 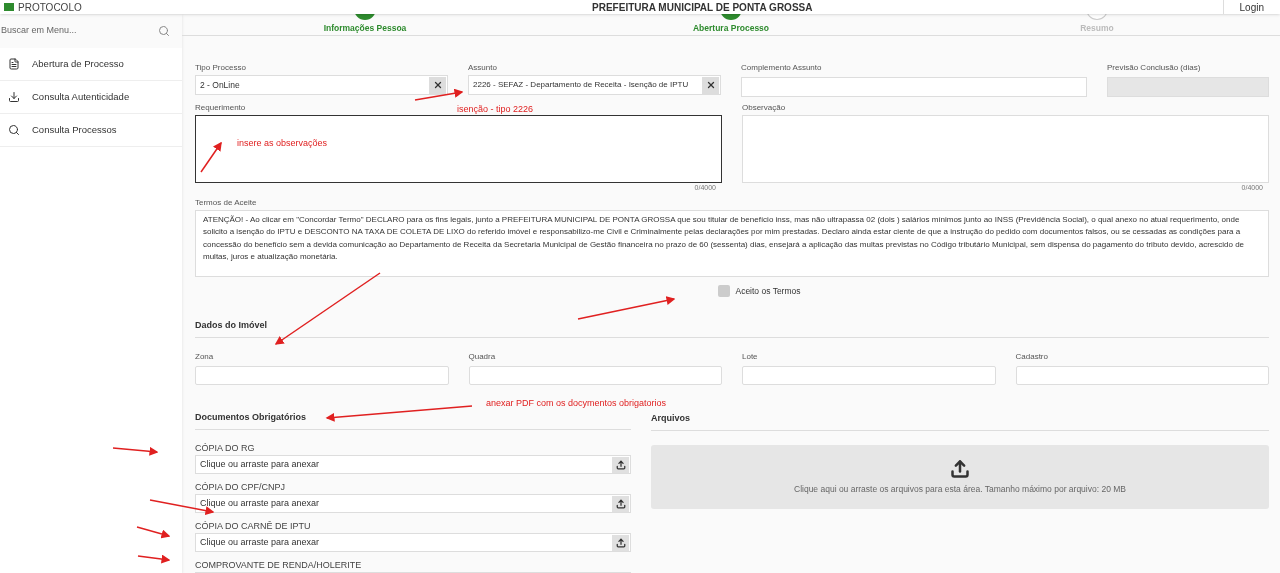 What do you see at coordinates (91, 130) in the screenshot?
I see `sidebar-item: Consulta Processos` at bounding box center [91, 130].